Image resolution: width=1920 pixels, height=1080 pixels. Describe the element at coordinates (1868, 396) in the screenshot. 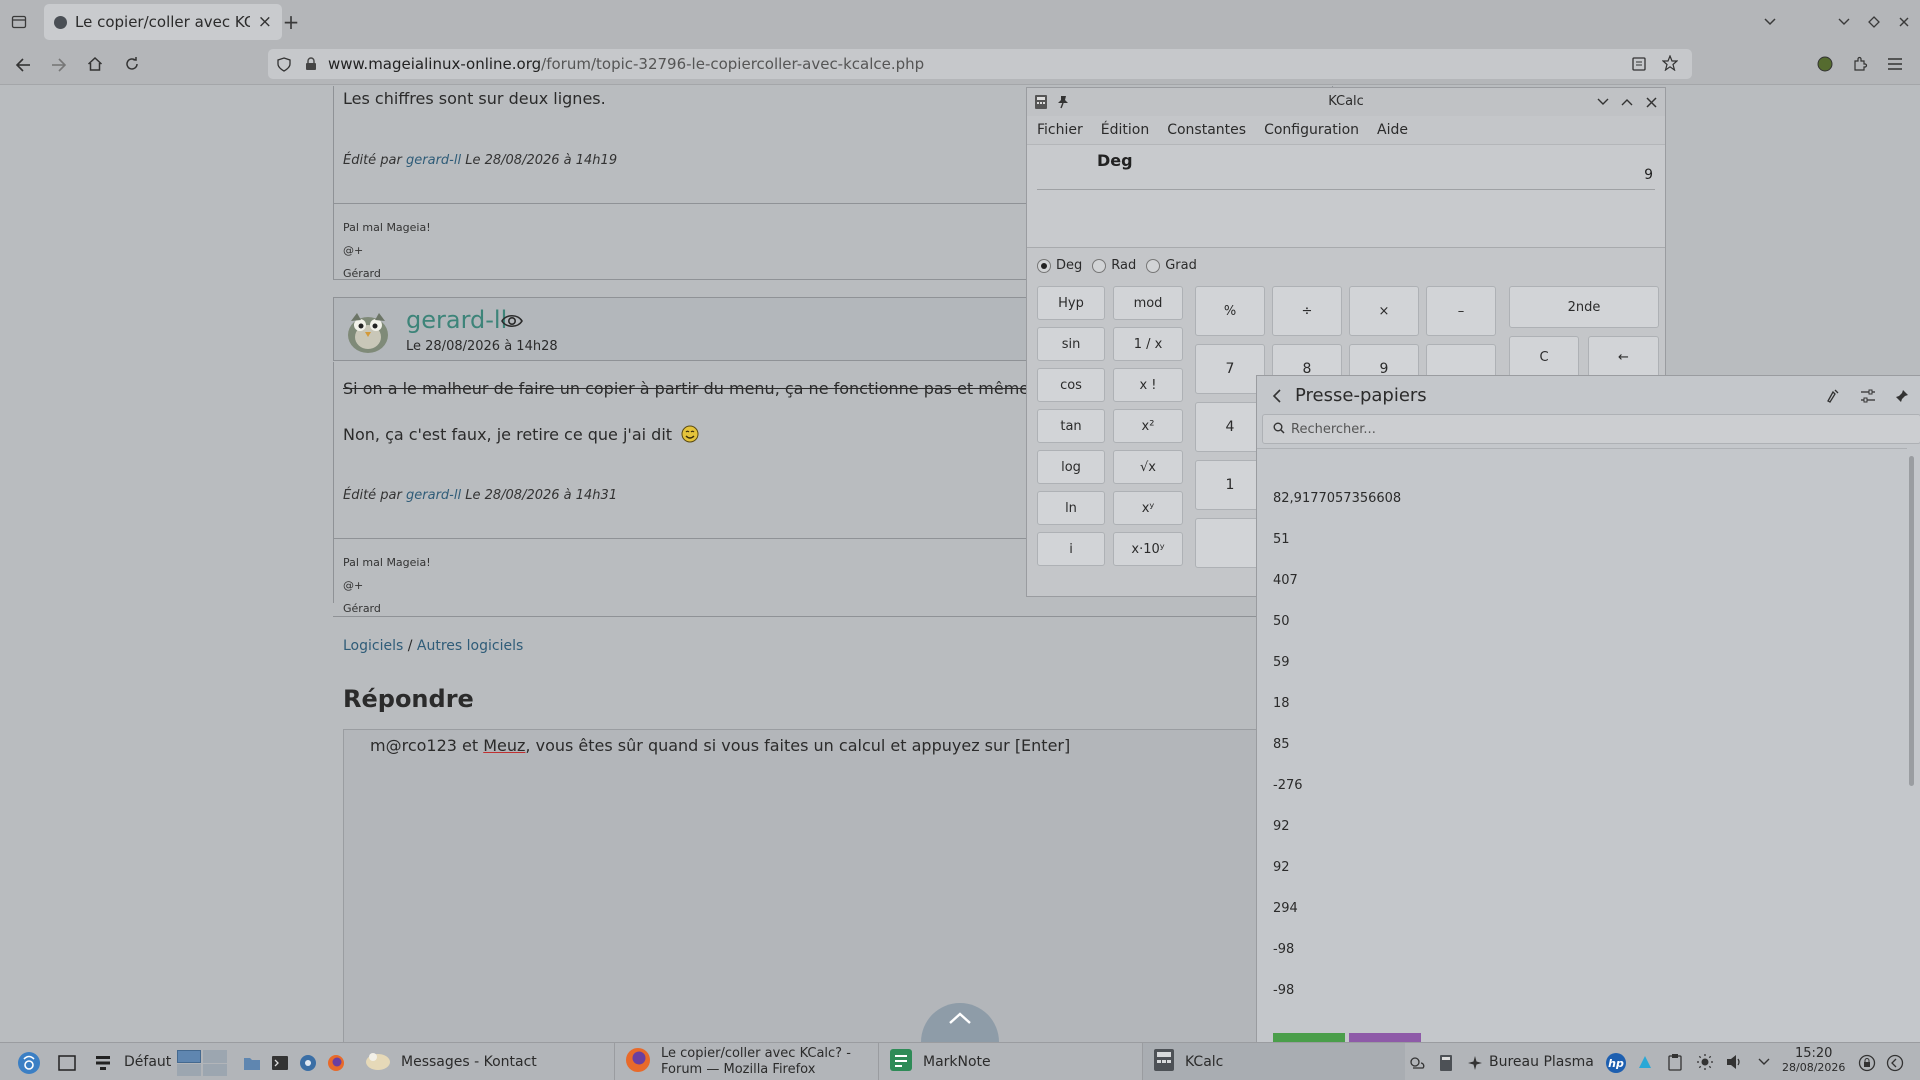

I see `settings-sliders-icon` at that location.